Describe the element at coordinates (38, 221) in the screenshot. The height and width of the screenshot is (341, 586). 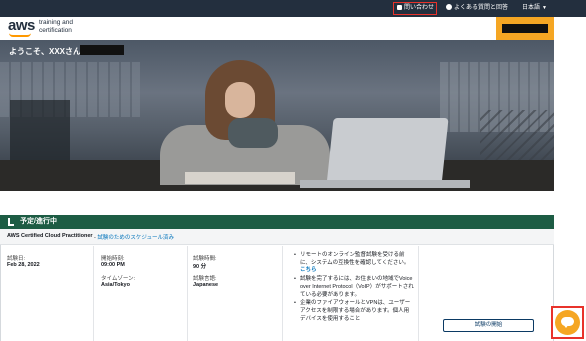
I see `section-title: 予定/進行中` at that location.